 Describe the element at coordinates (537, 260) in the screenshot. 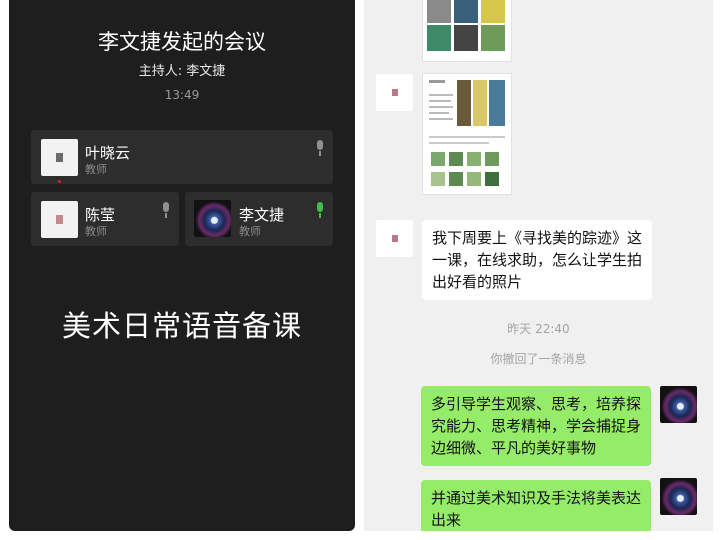

I see `message-bubble: 我下周要上《寻找美的踪迹》这一课，在线求助，怎么让学生拍出好看的照片` at that location.